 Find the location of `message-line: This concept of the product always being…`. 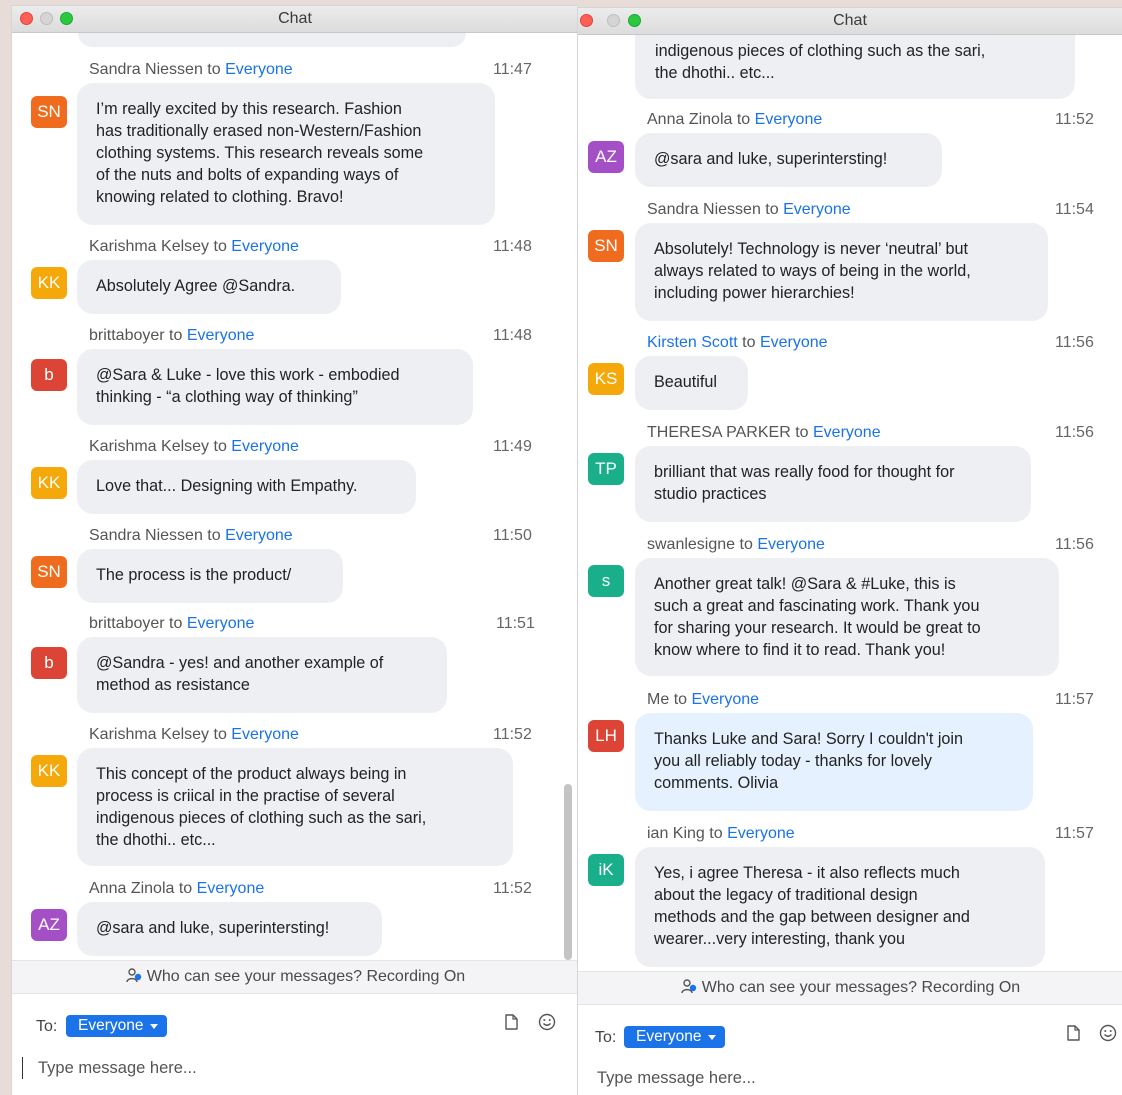

message-line: This concept of the product always being… is located at coordinates (251, 774).